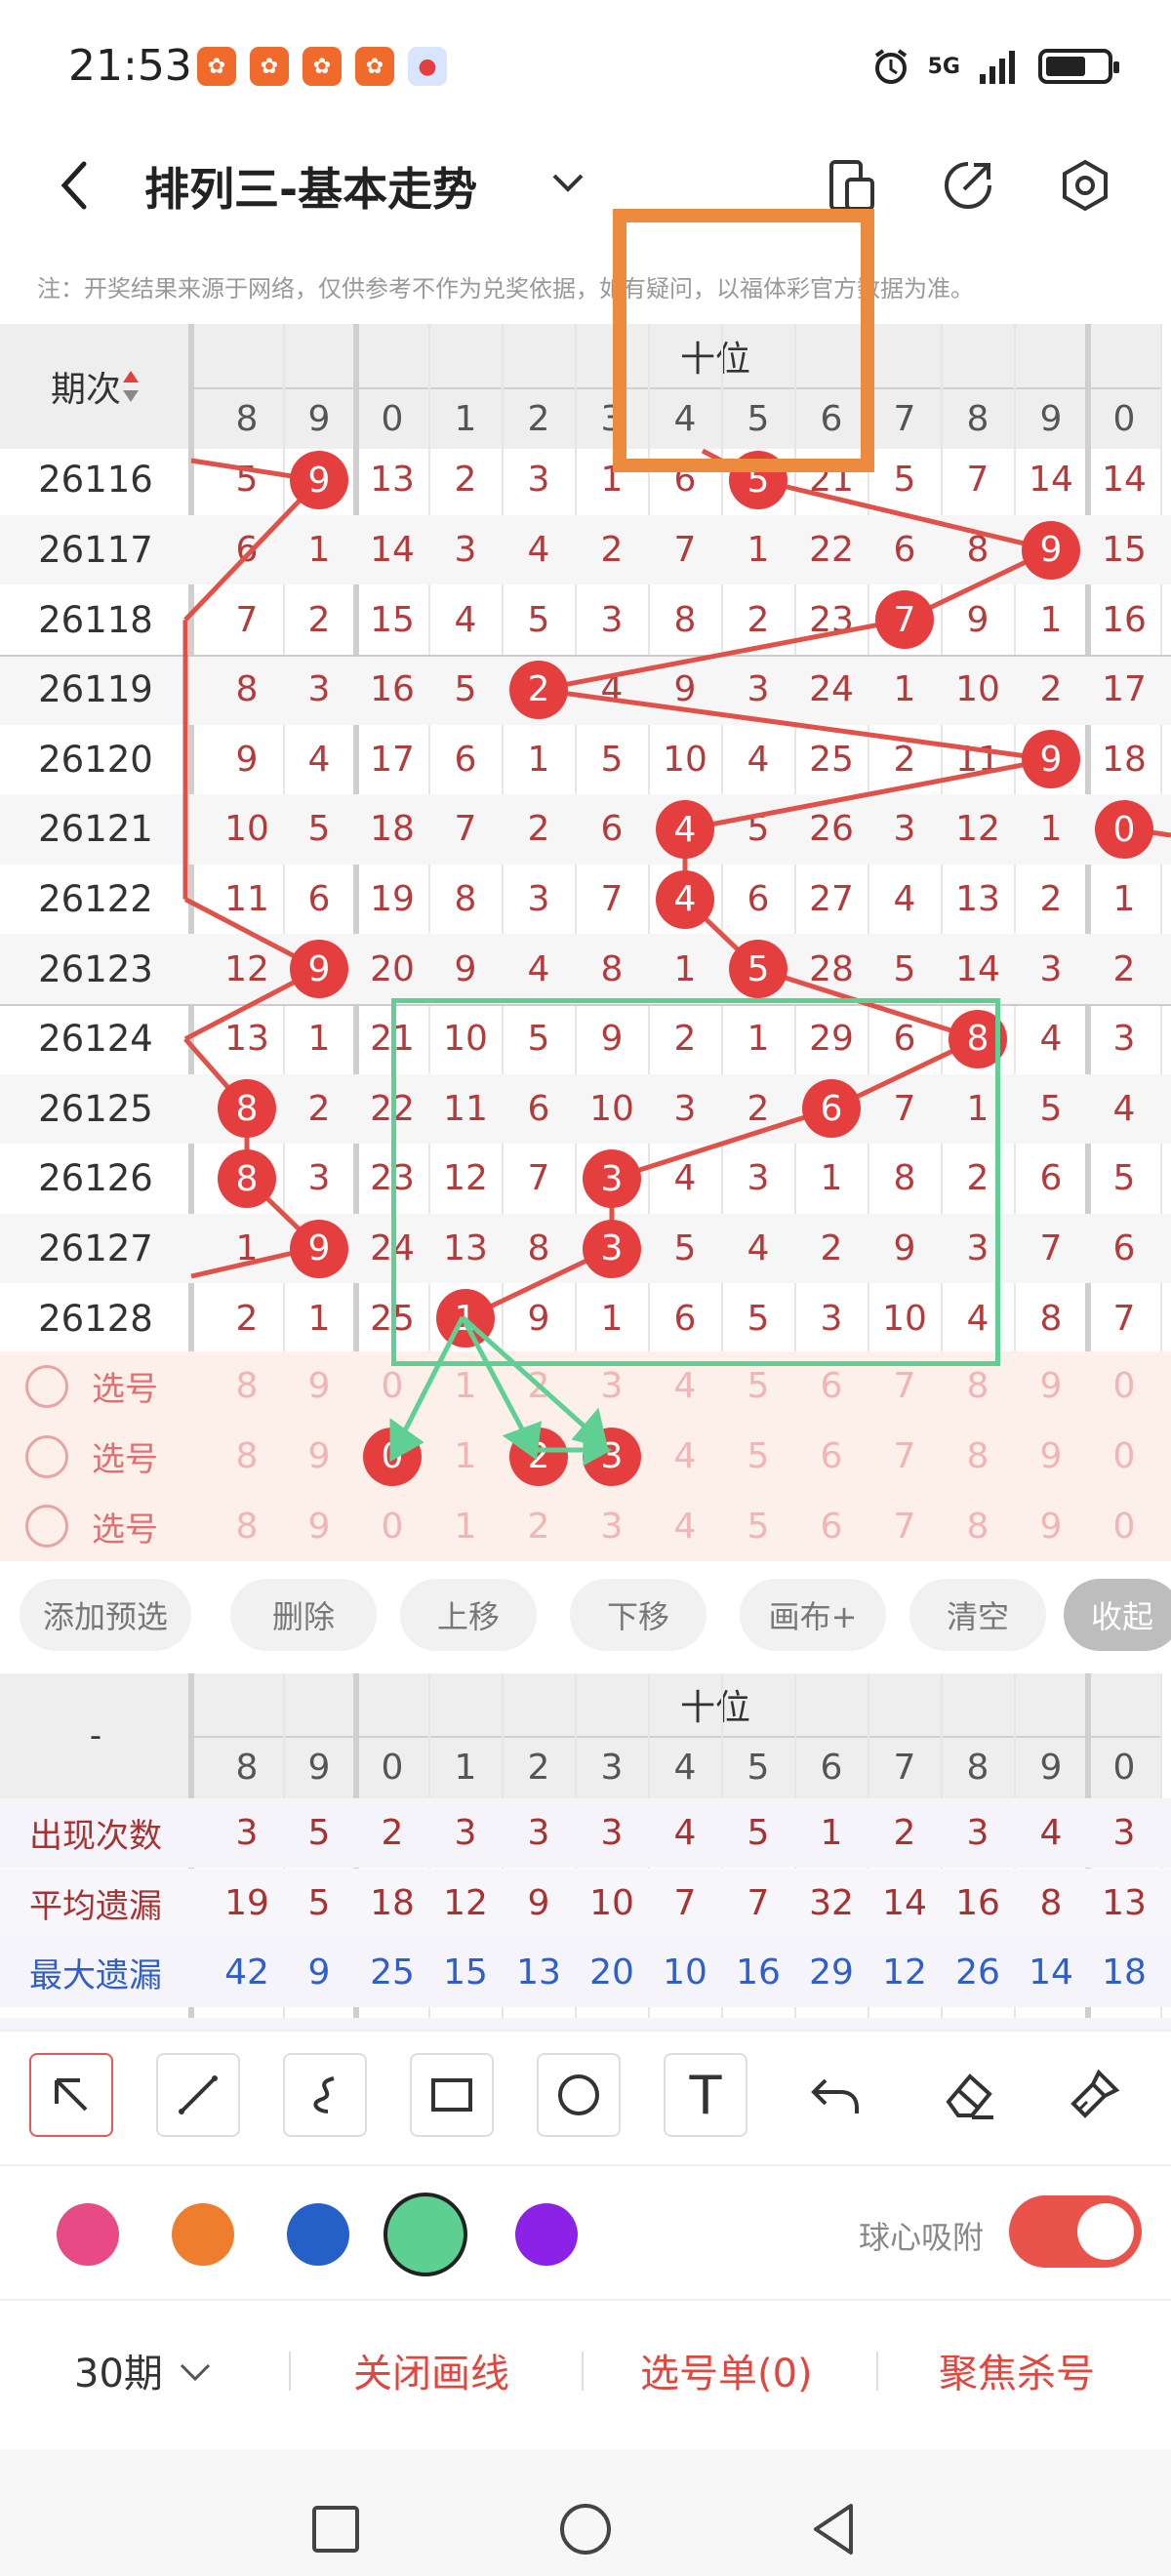 This screenshot has width=1171, height=2576. I want to click on stats-row-label: 出现次数, so click(95, 1836).